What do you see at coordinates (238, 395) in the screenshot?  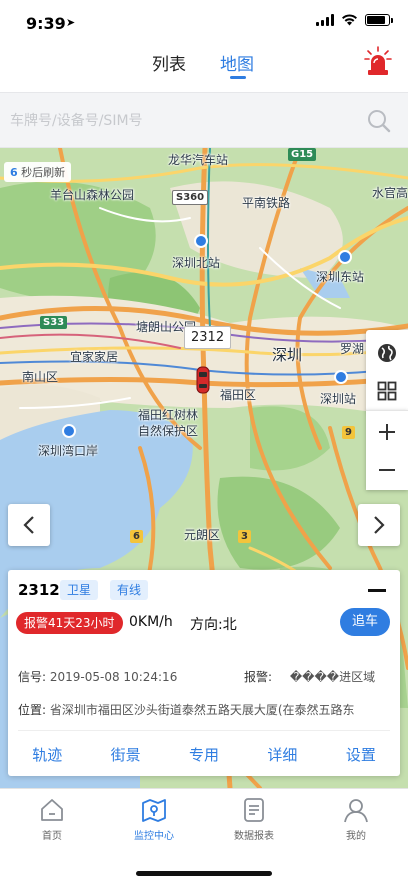 I see `map-label-futian: 福田区` at bounding box center [238, 395].